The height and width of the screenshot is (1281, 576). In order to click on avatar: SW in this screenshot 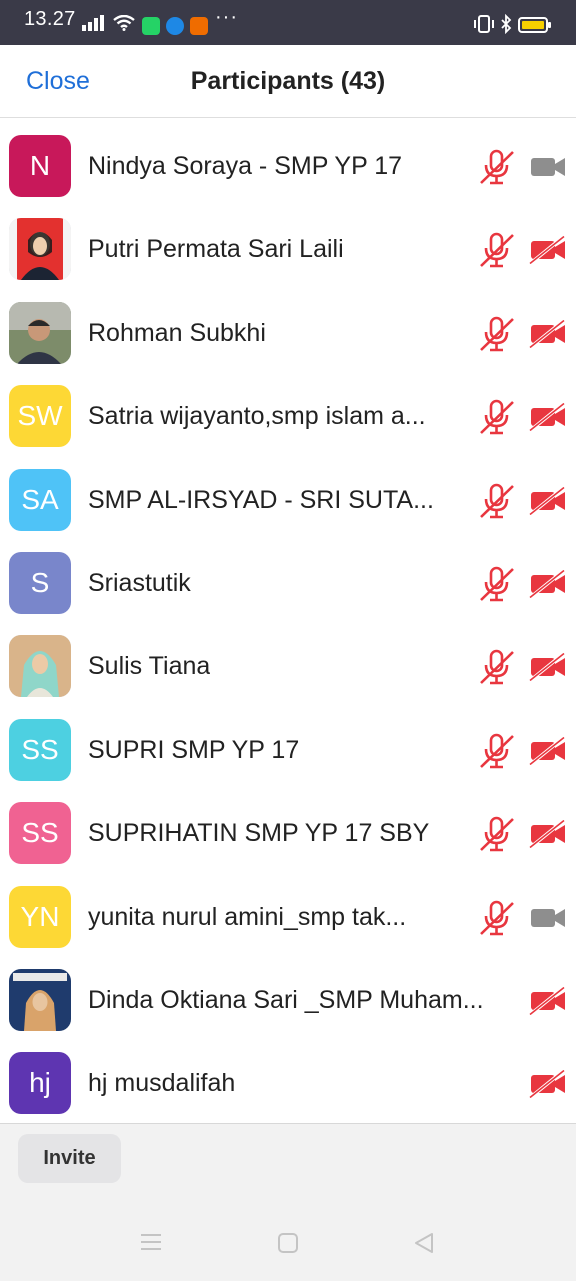, I will do `click(40, 416)`.